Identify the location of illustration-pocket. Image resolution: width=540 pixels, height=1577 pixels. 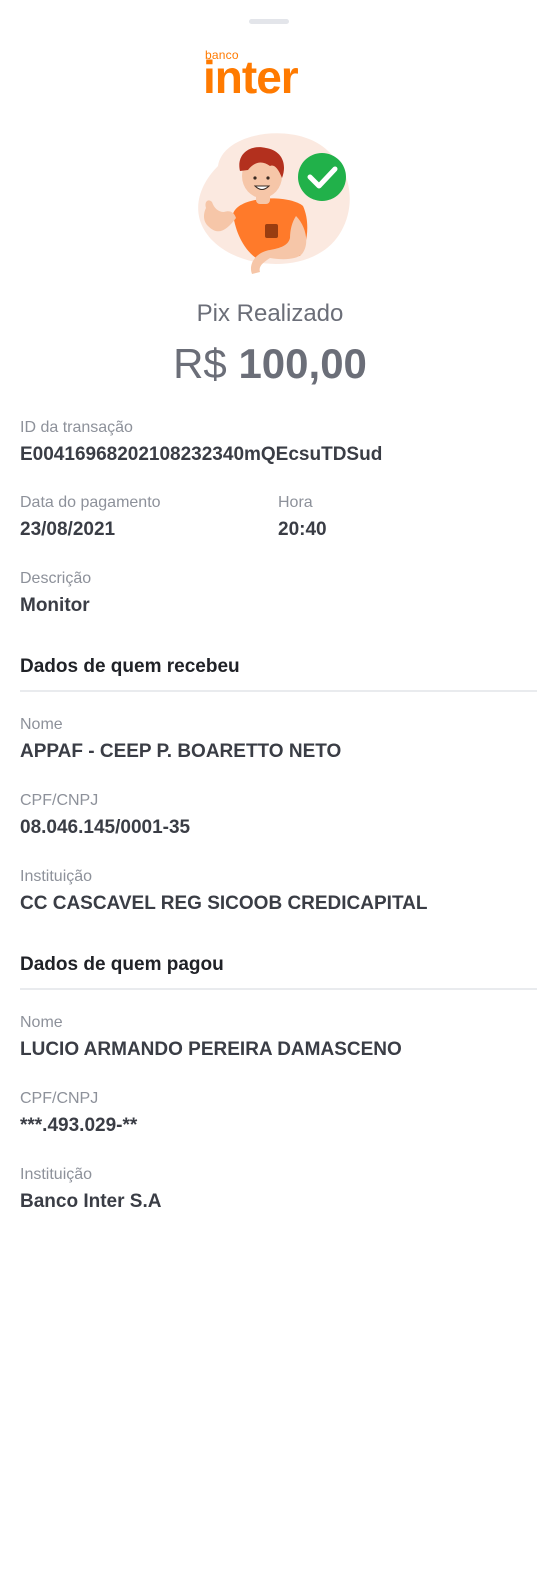
(271, 231).